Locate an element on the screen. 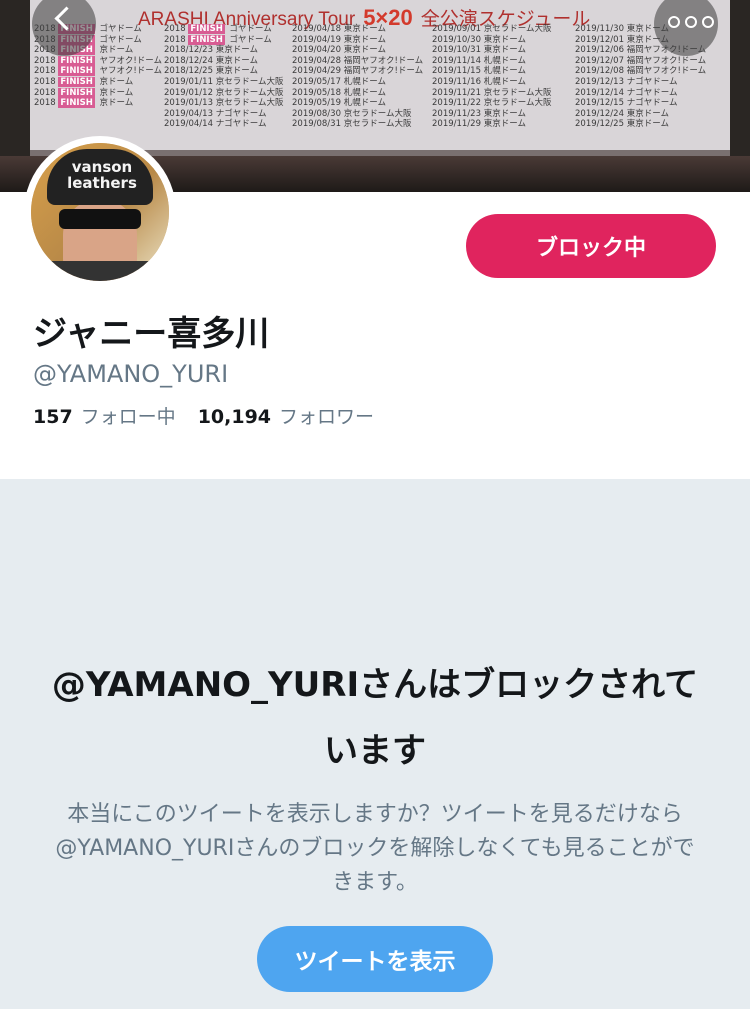 Image resolution: width=750 pixels, height=1009 pixels. follow-stats: 157 フォロー中 10,194 フォロワー is located at coordinates (203, 415).